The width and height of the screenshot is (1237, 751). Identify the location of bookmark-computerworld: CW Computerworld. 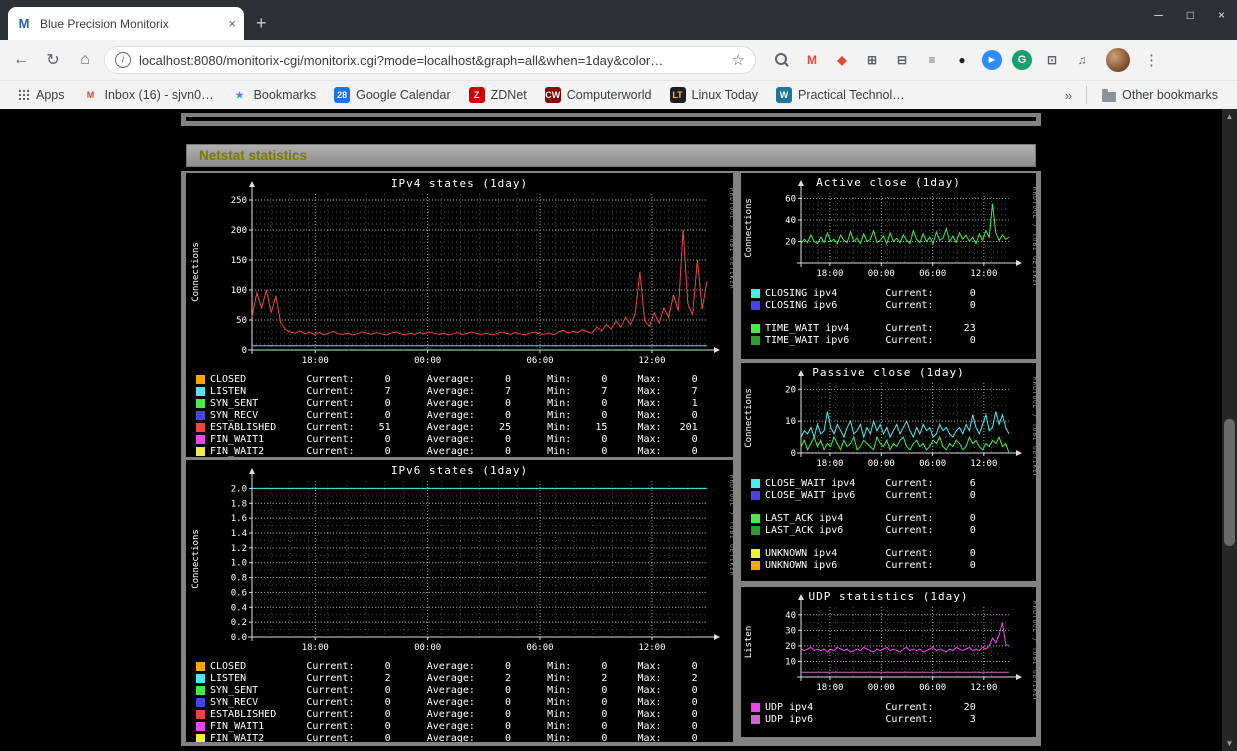
(598, 95).